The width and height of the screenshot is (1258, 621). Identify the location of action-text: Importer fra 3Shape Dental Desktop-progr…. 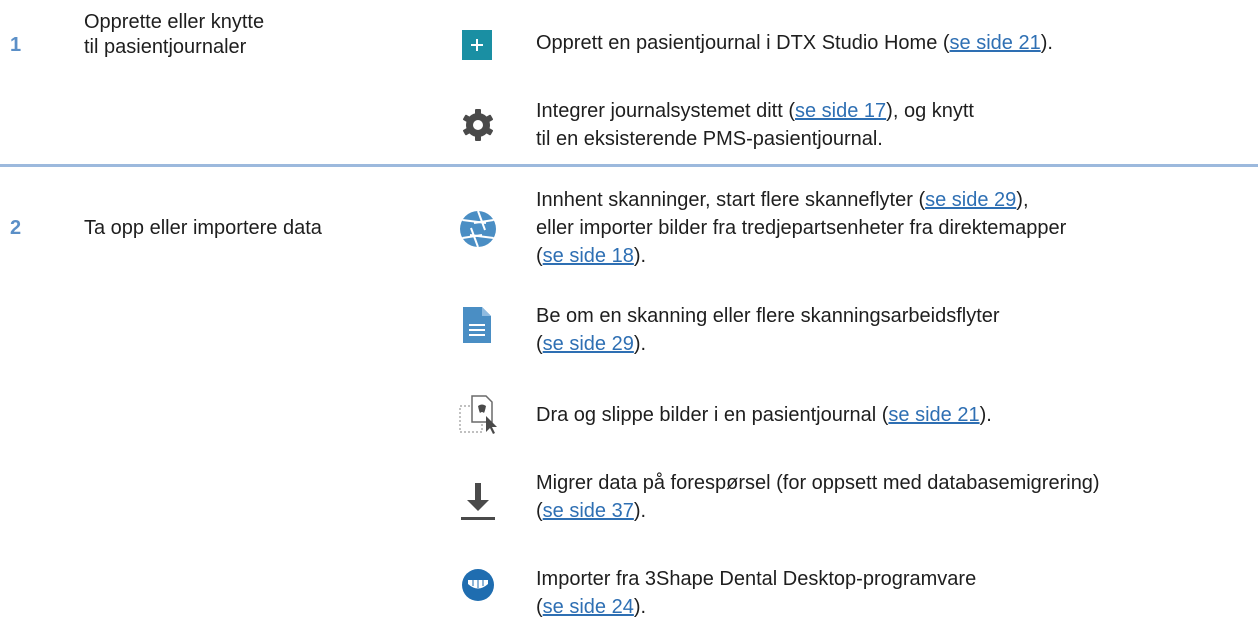
(756, 593).